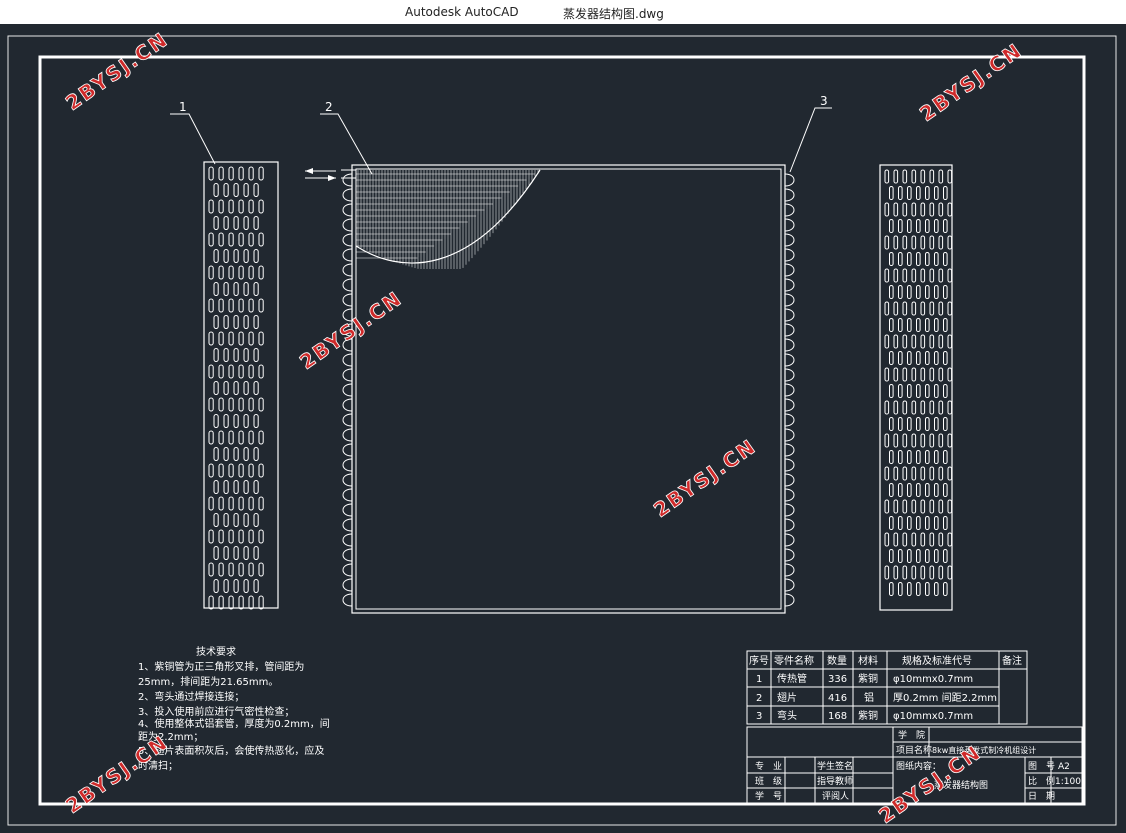  What do you see at coordinates (837, 698) in the screenshot?
I see `bom-cell: 416` at bounding box center [837, 698].